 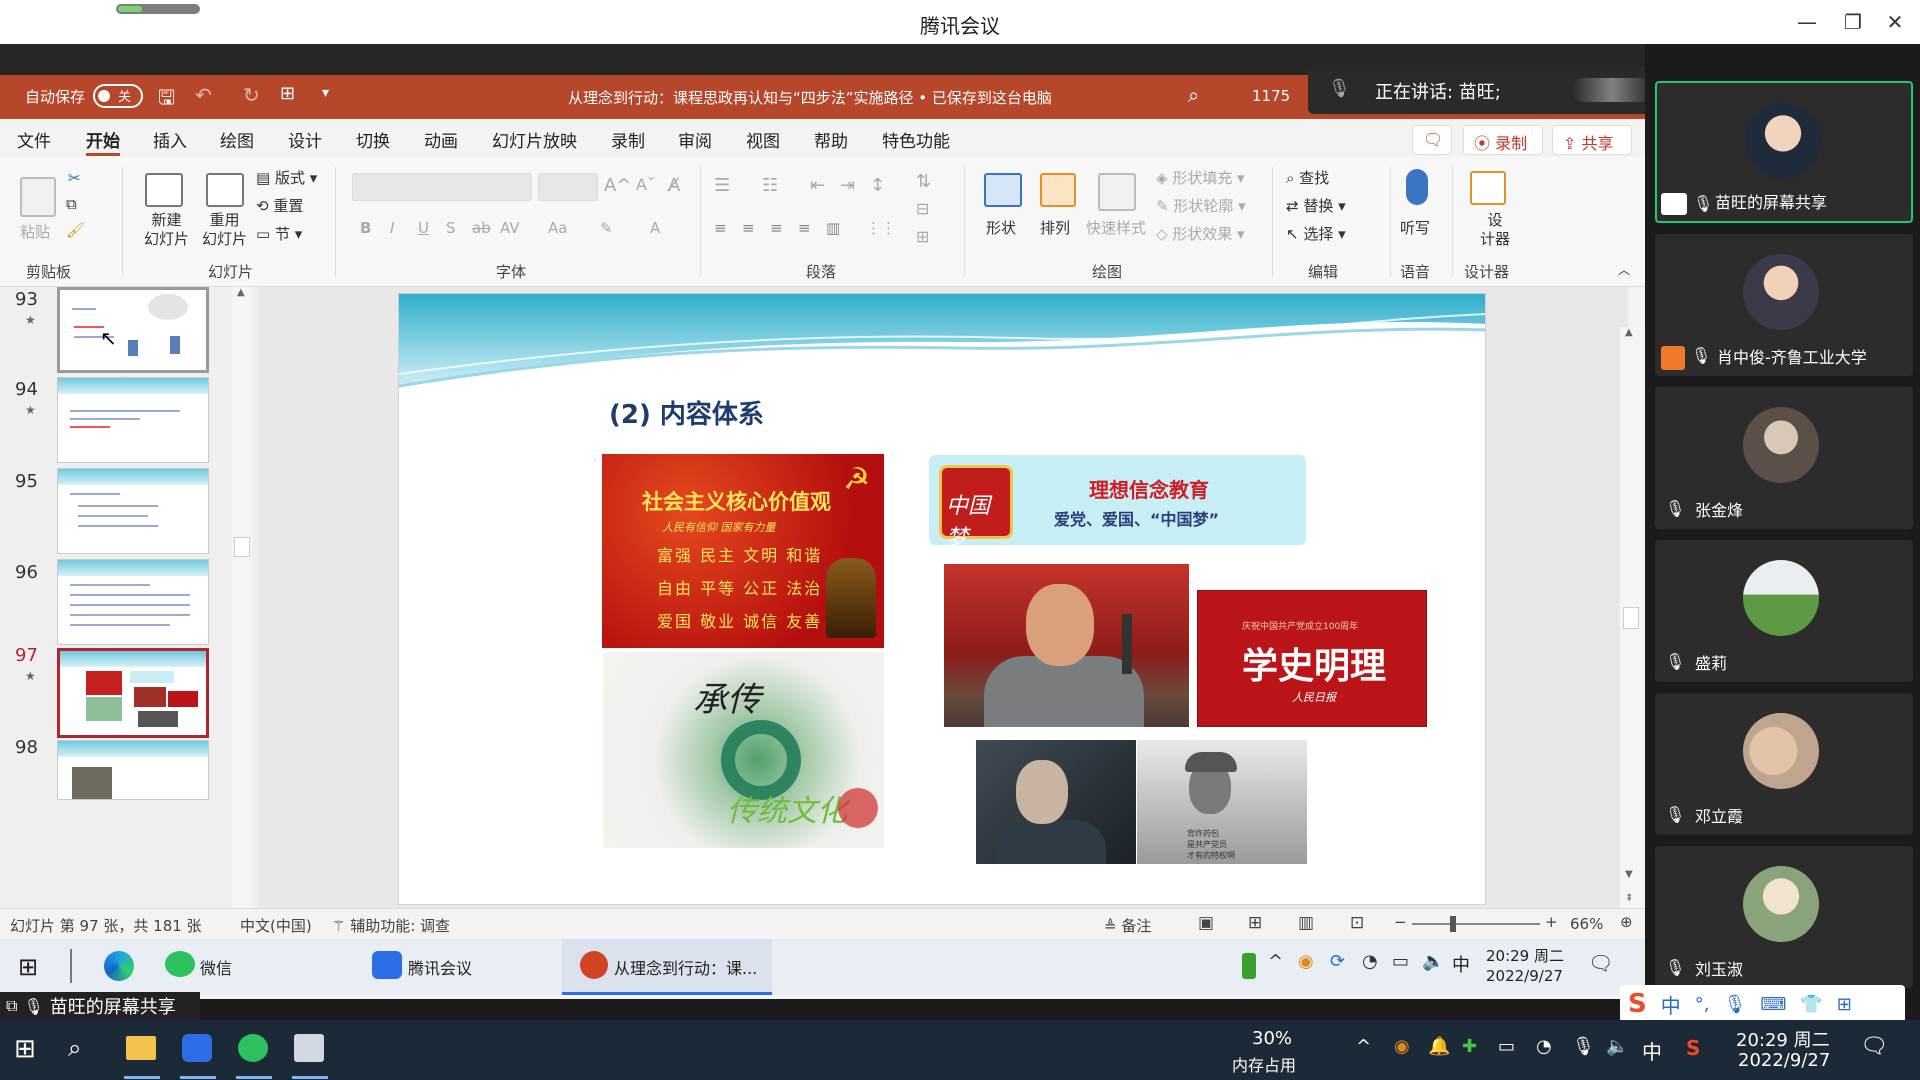 I want to click on slide-sorter-icon: ⊞, so click(x=1255, y=923).